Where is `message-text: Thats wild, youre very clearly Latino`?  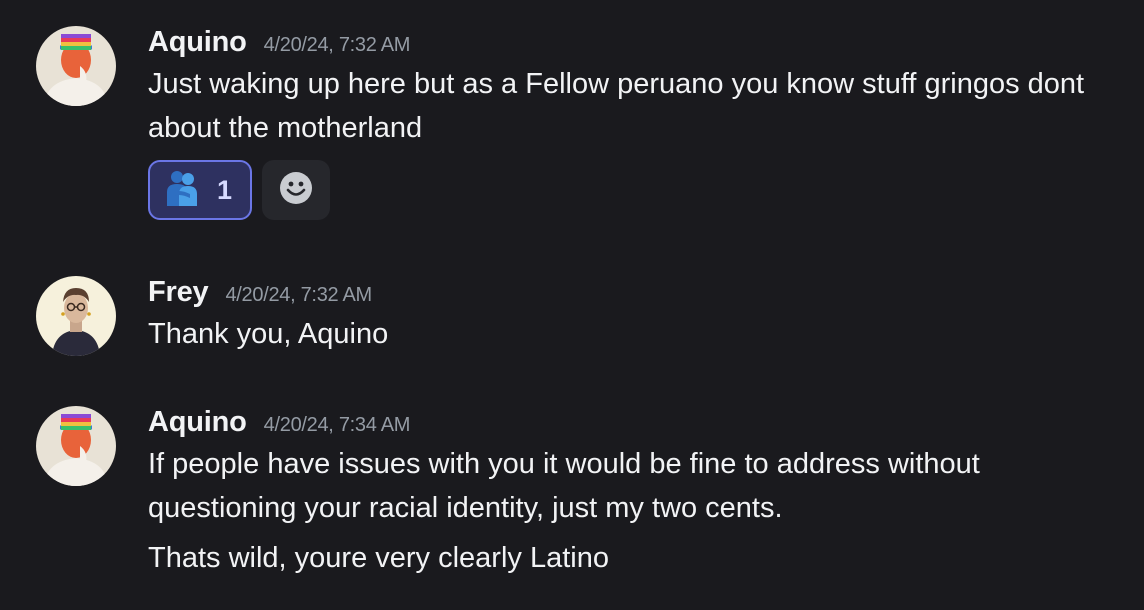
message-text: Thats wild, youre very clearly Latino is located at coordinates (378, 558).